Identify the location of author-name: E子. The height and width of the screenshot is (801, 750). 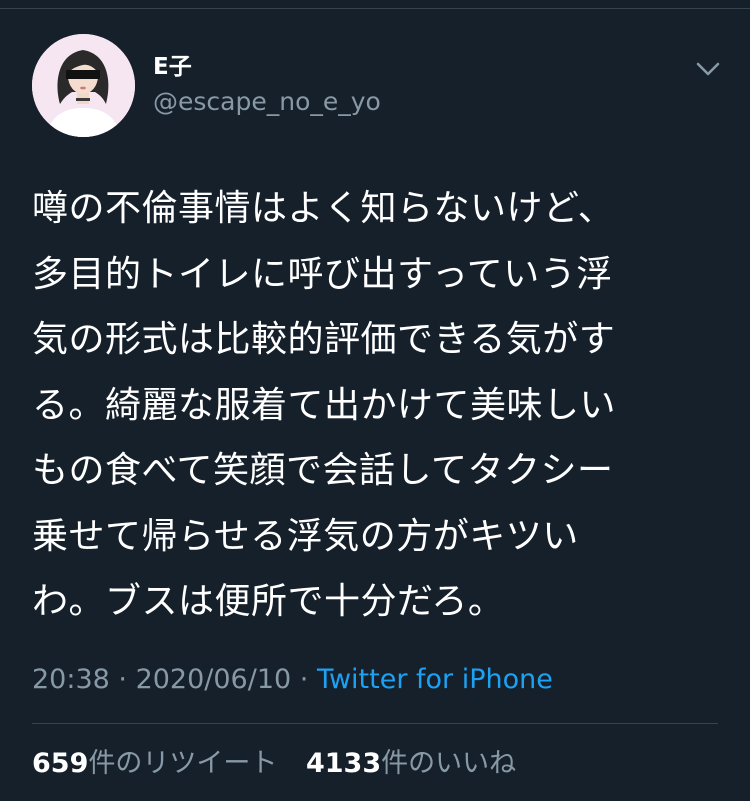
(172, 67).